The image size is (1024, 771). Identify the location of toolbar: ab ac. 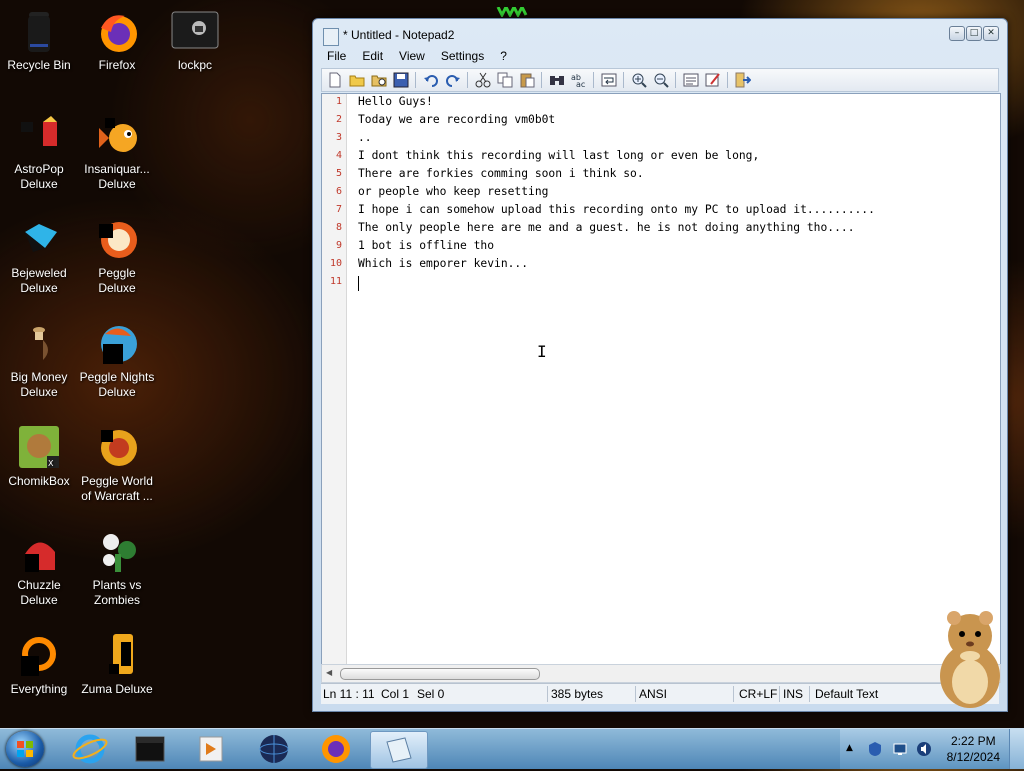
(660, 80).